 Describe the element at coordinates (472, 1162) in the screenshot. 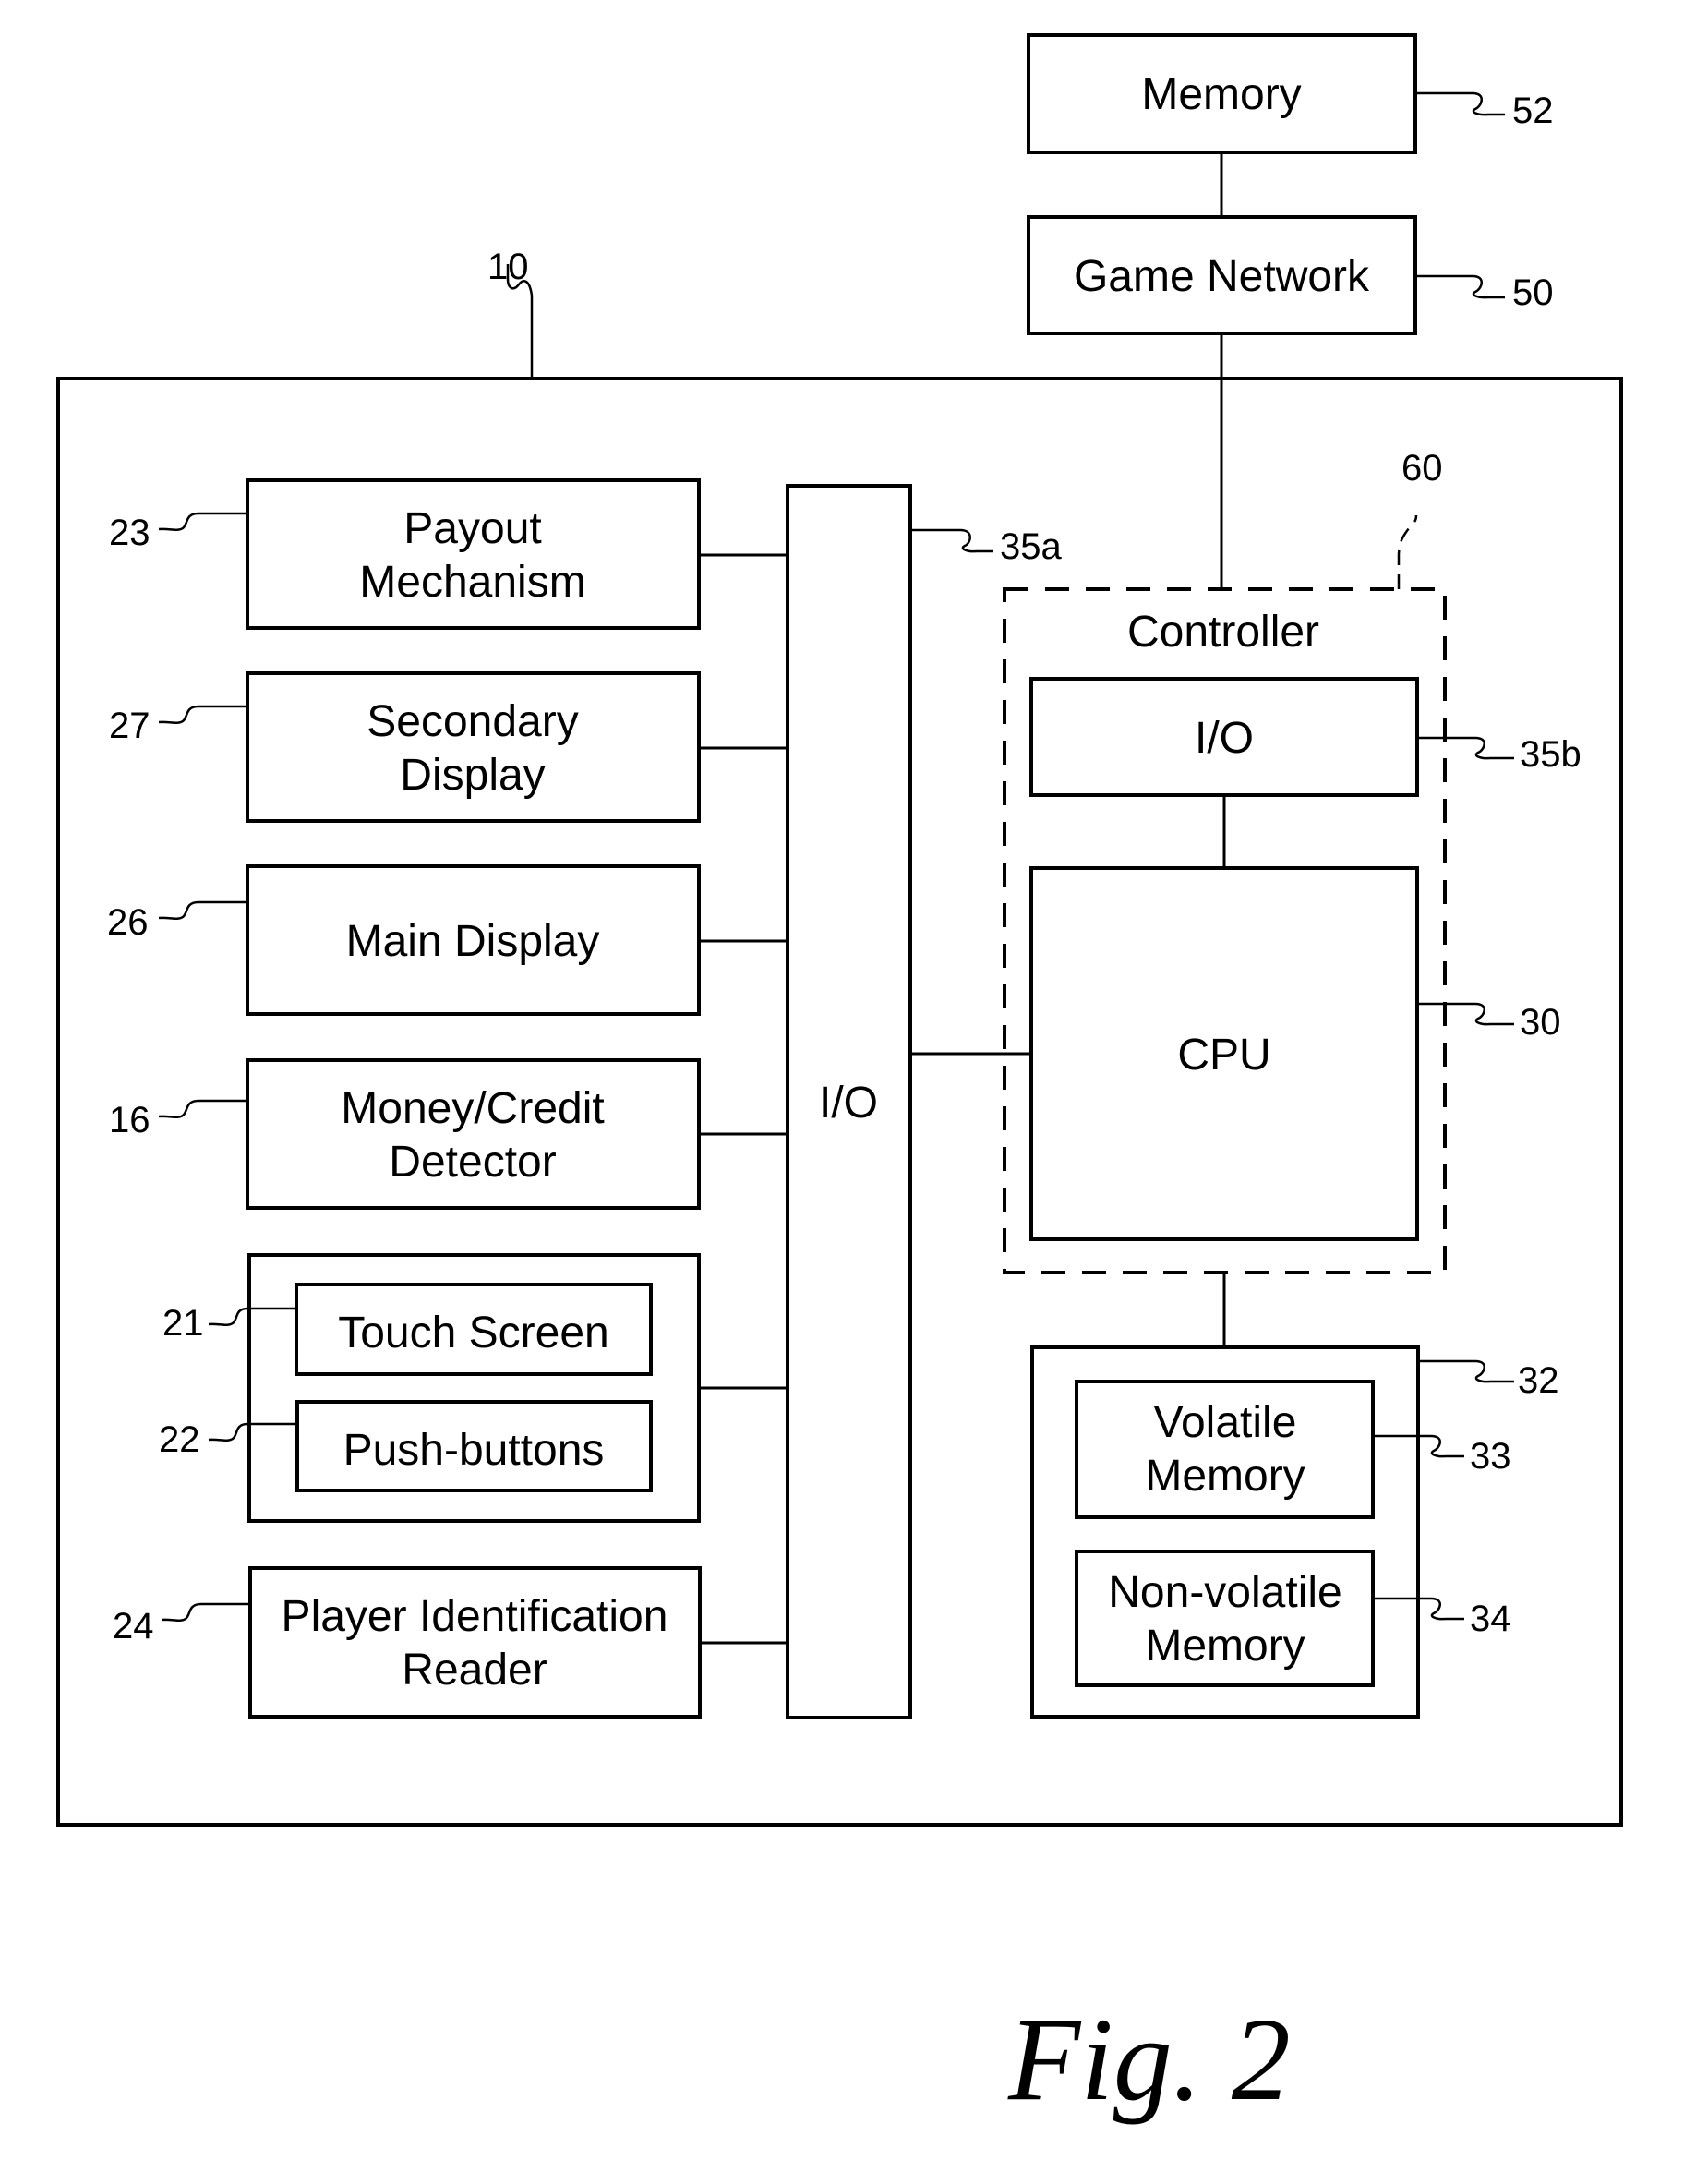

I see `money-label-line2: Detector` at that location.